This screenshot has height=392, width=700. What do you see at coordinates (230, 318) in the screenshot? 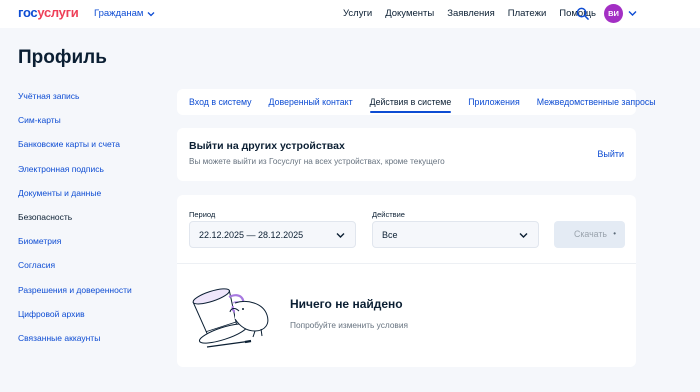
I see `empty-hat-illustration` at bounding box center [230, 318].